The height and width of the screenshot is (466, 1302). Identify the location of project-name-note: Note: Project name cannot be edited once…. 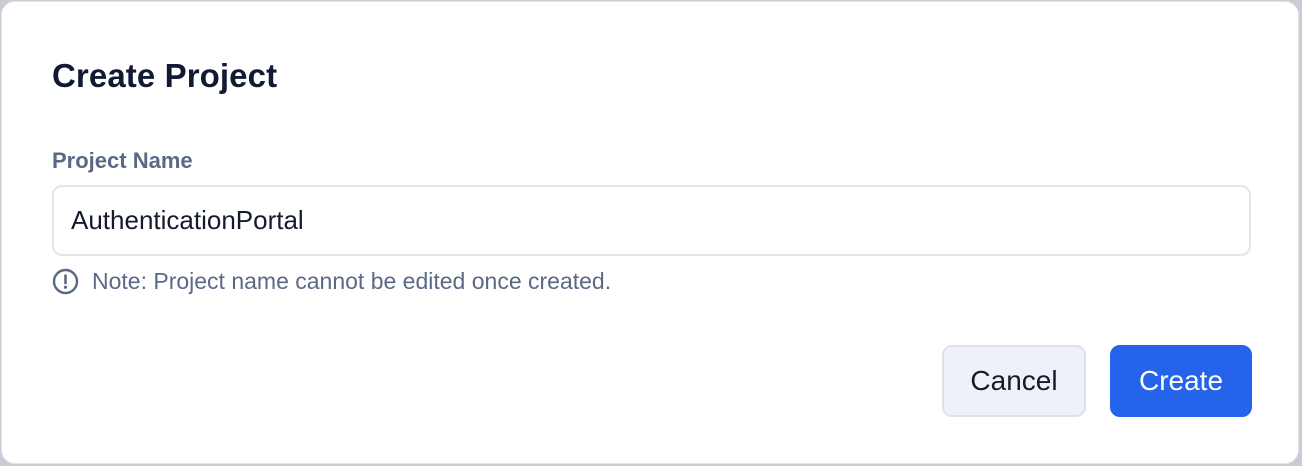
(331, 281).